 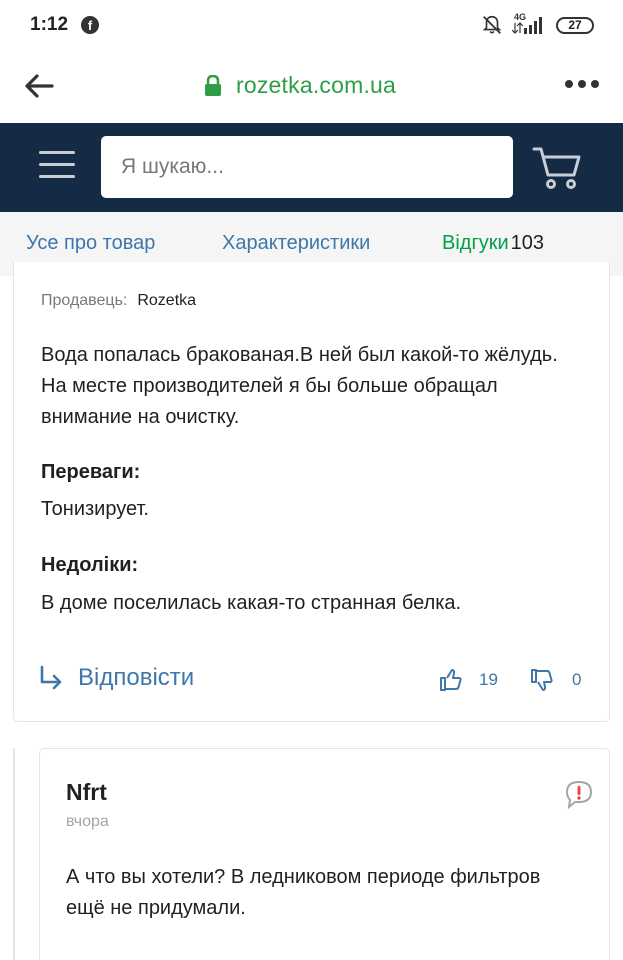 I want to click on browser-bar: rozetka.com.ua, so click(x=311, y=86).